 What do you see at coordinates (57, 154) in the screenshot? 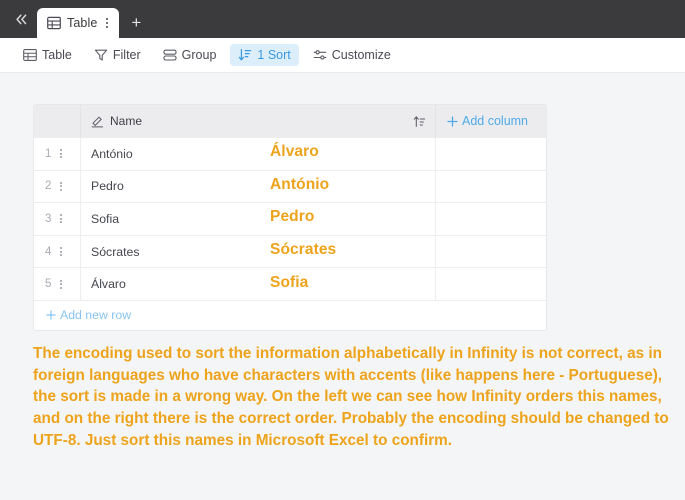
I see `row-gutter-cell: 1` at bounding box center [57, 154].